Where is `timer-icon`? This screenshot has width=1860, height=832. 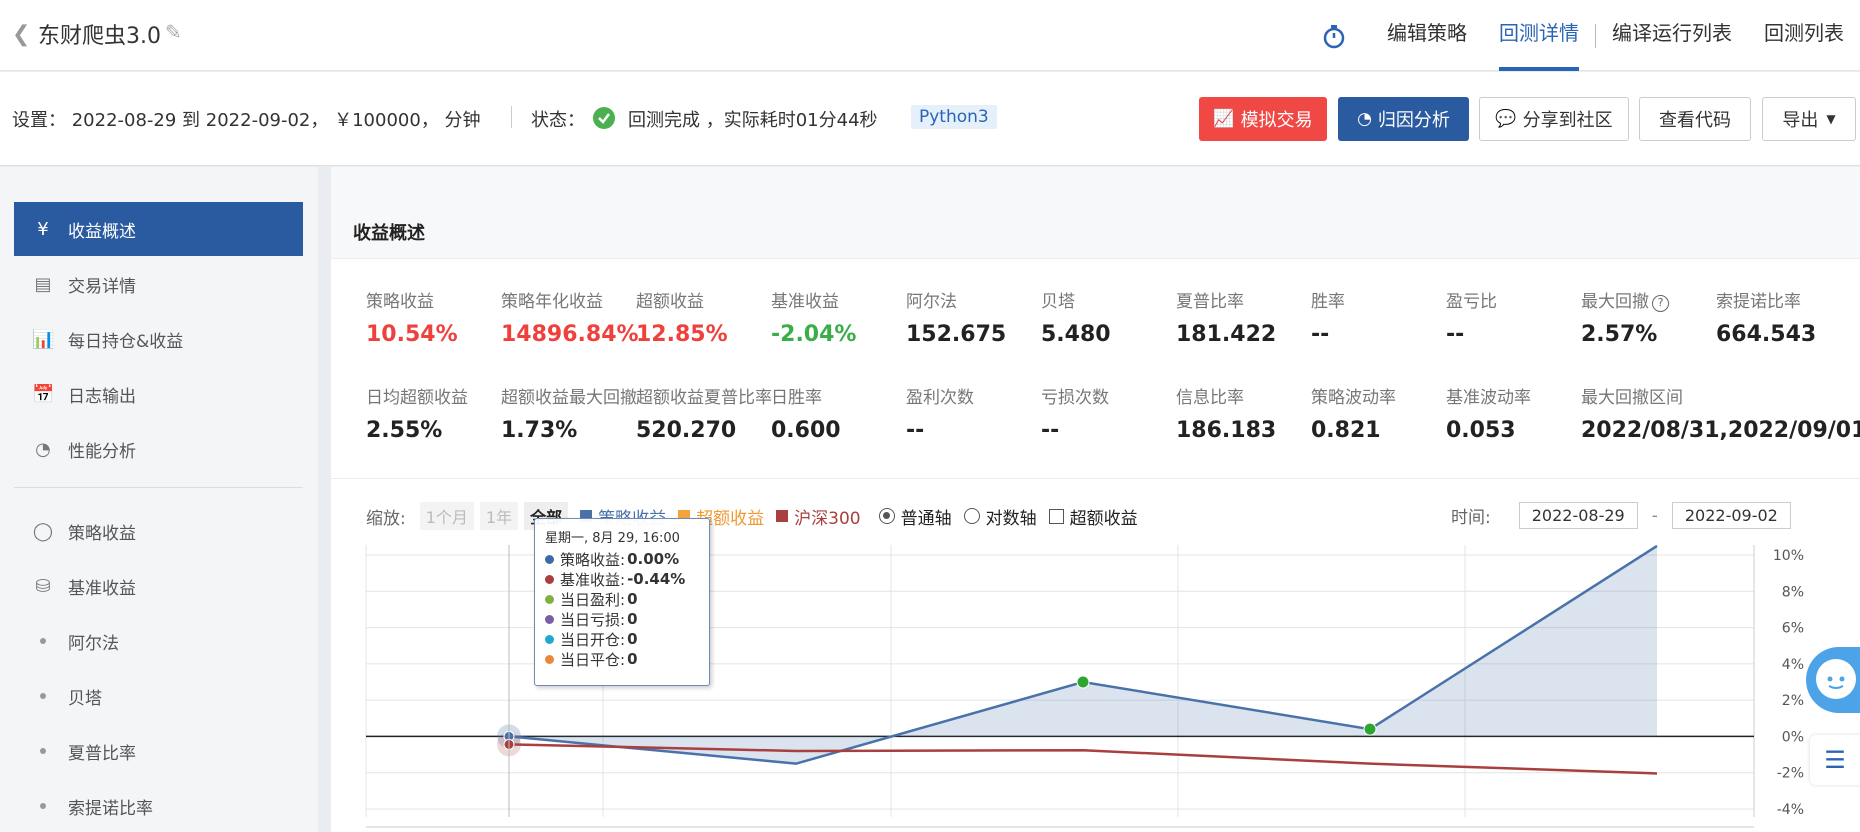 timer-icon is located at coordinates (1334, 36).